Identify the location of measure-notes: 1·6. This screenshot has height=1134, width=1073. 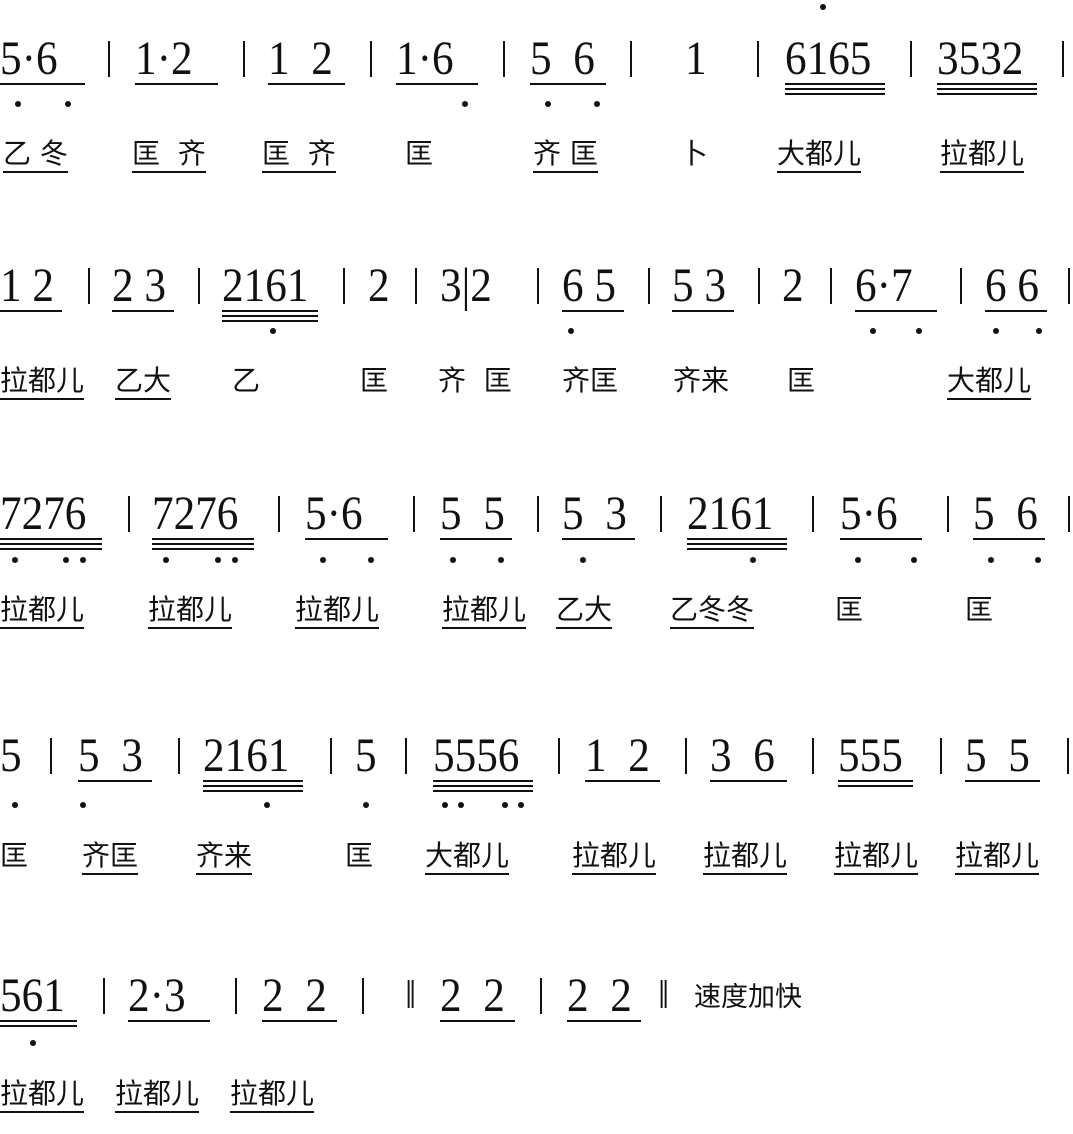
(425, 58).